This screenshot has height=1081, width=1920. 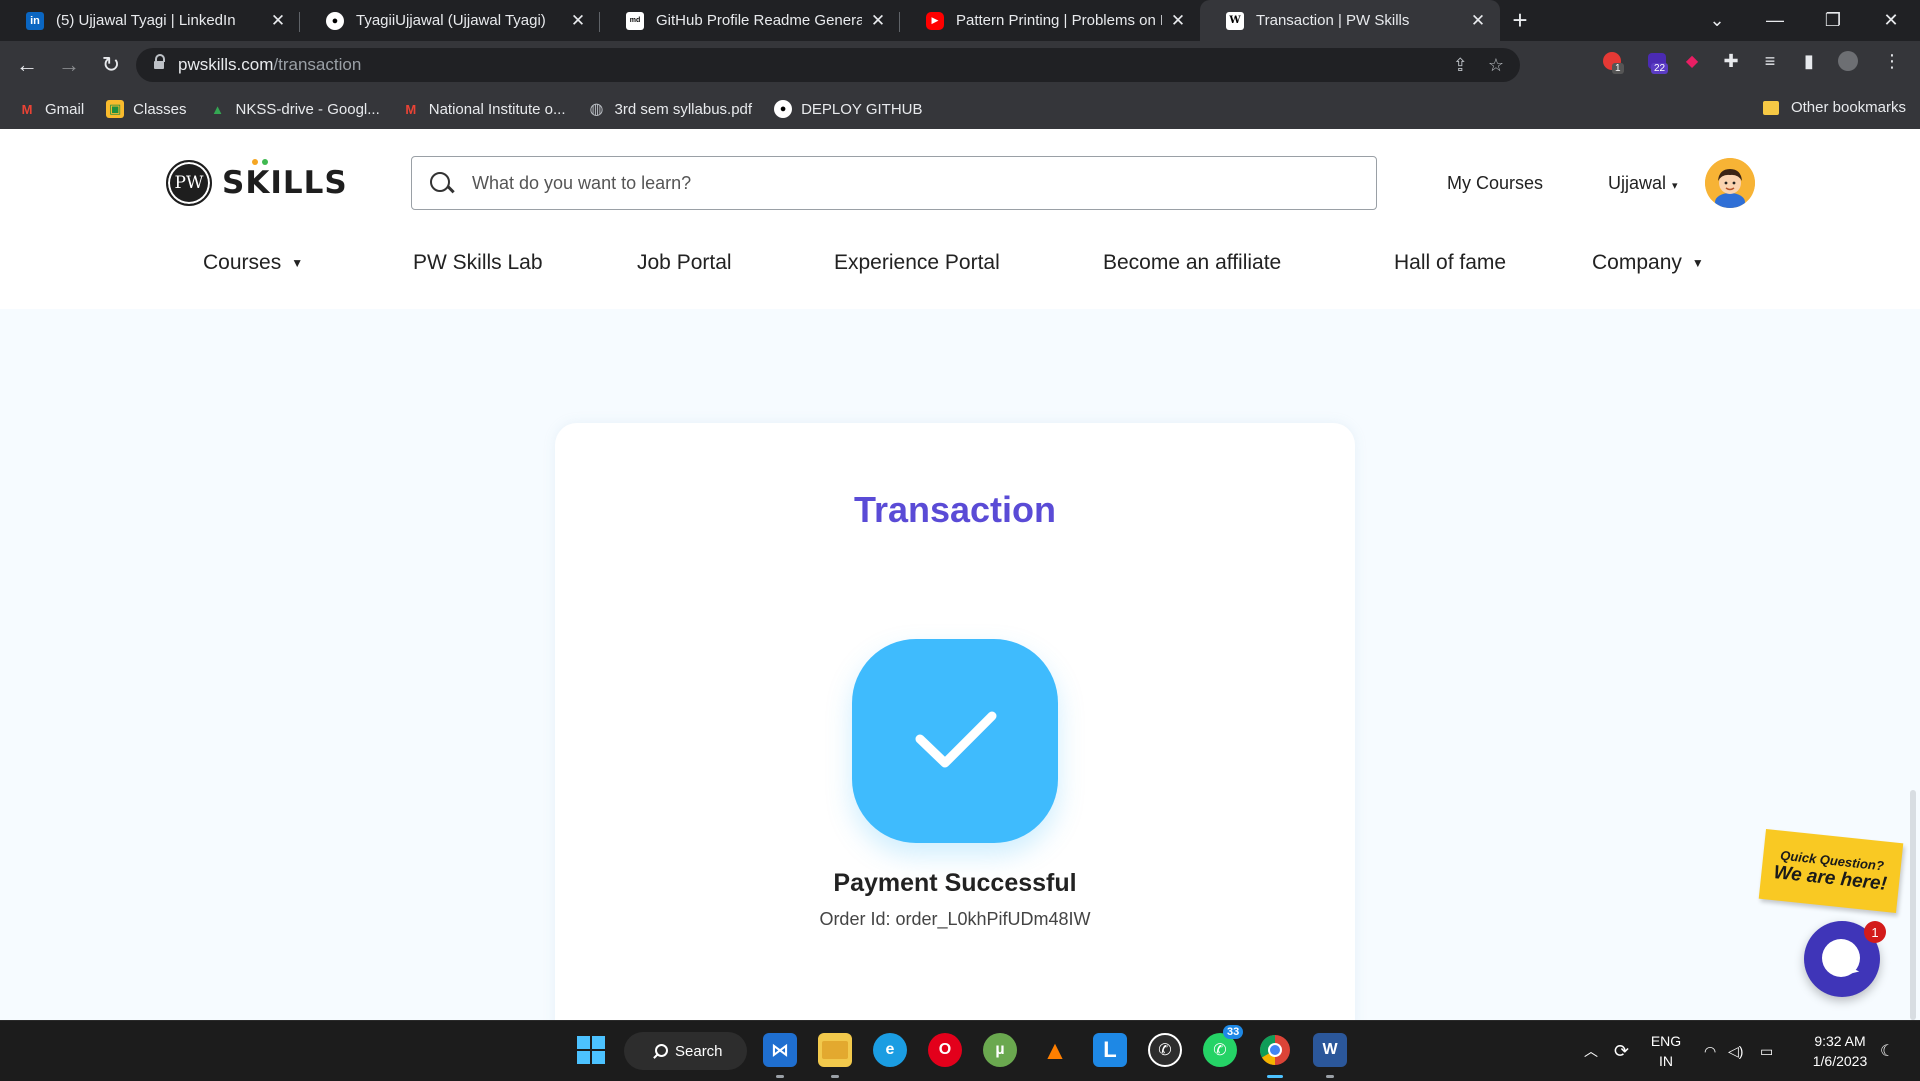 I want to click on other-bookmarks: Other bookmarks, so click(x=1834, y=107).